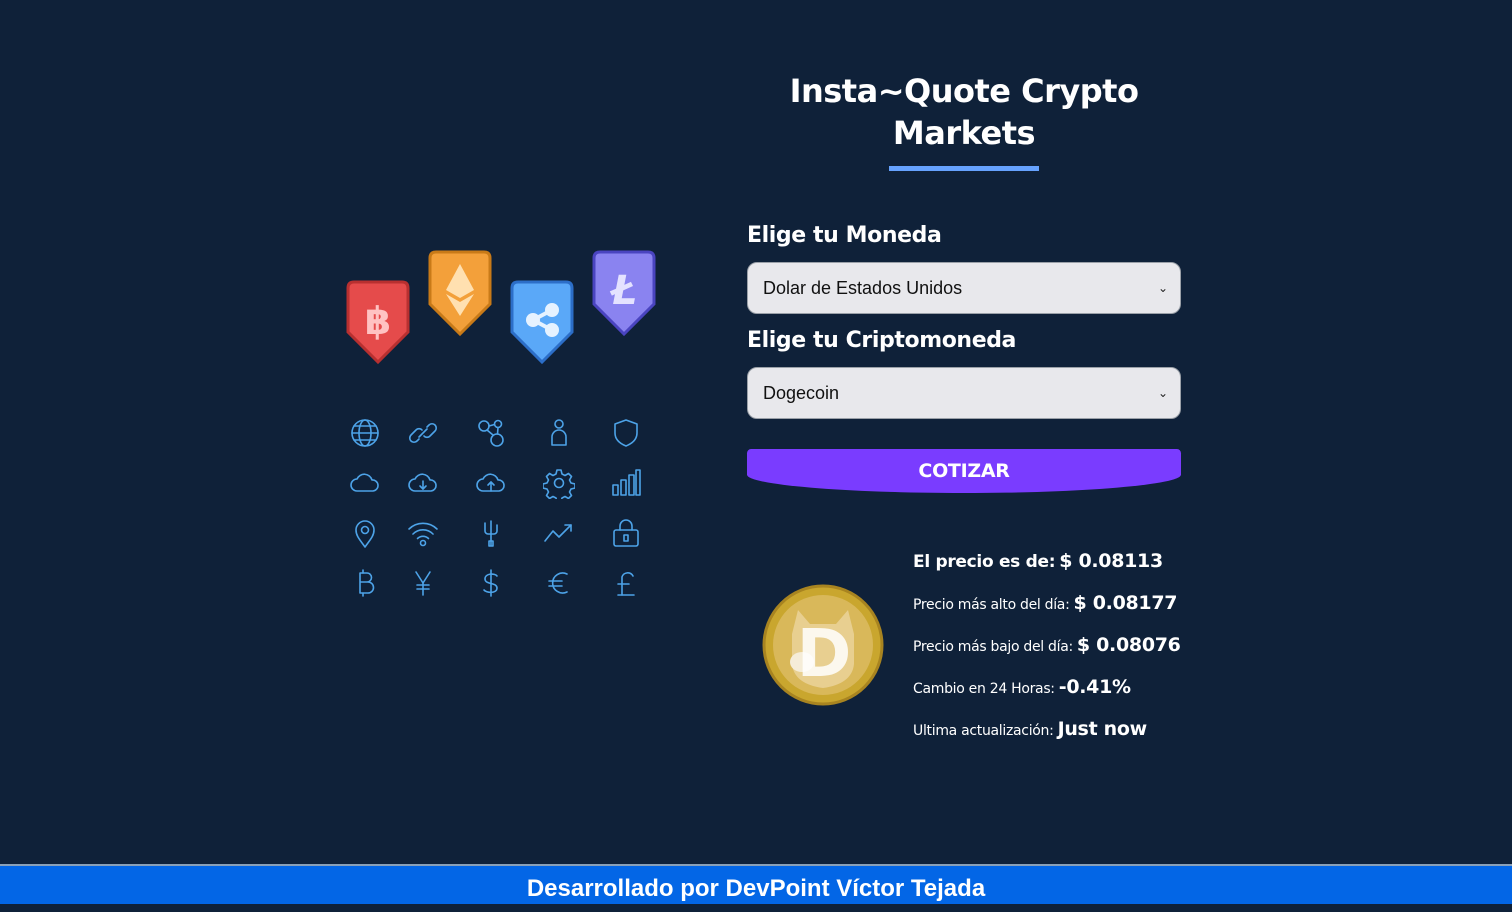 The height and width of the screenshot is (912, 1512). I want to click on price-value: $ 0.08113, so click(1111, 561).